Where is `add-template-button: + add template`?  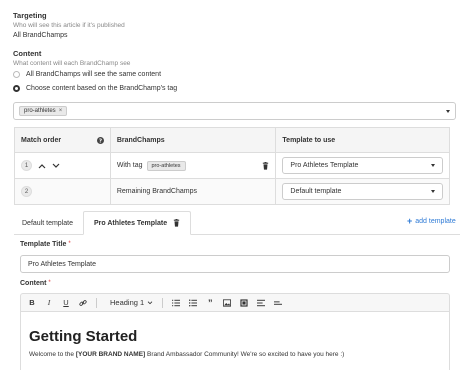
add-template-button: + add template is located at coordinates (431, 221).